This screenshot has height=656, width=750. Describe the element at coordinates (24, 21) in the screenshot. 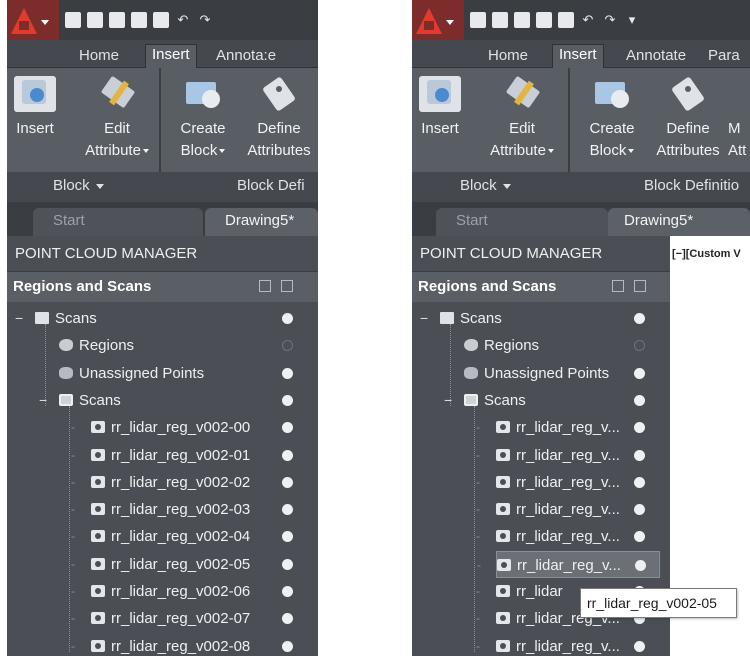

I see `autocad-logo-icon` at that location.